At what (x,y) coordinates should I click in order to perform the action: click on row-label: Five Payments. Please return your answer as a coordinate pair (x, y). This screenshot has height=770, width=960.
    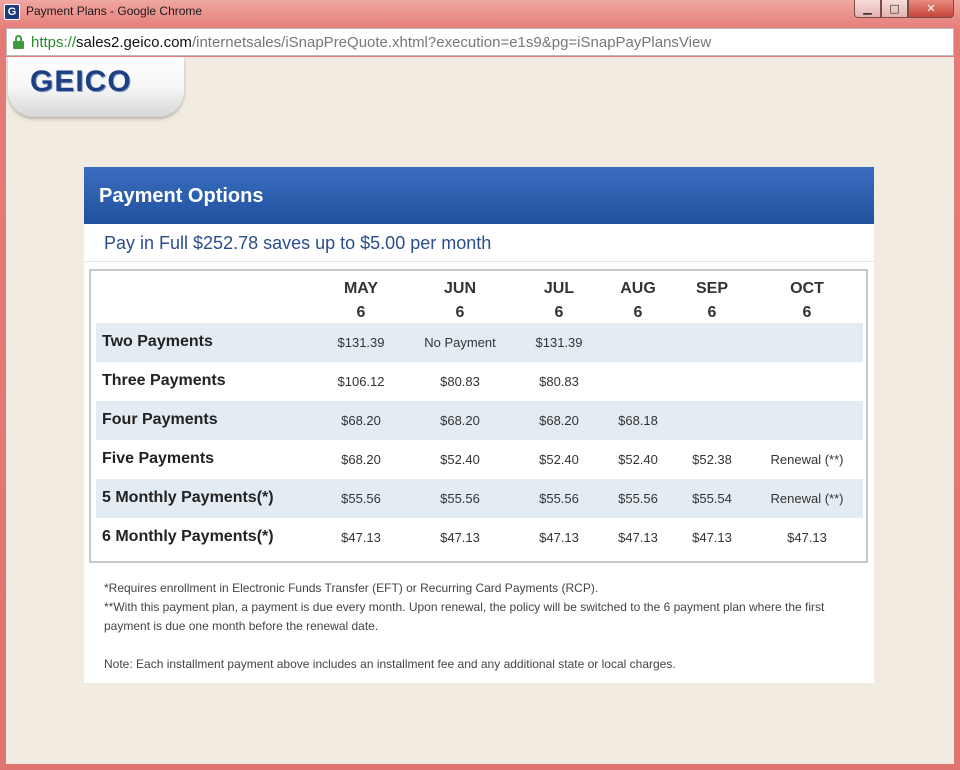
    Looking at the image, I should click on (158, 458).